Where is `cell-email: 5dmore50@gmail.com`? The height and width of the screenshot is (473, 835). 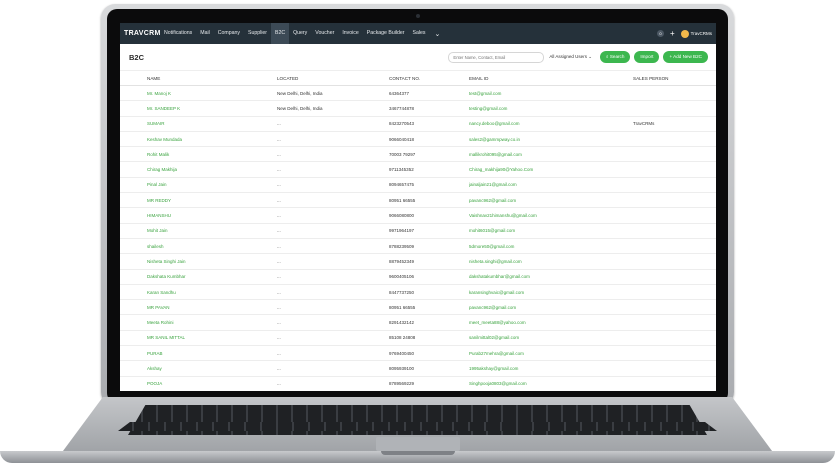
cell-email: 5dmore50@gmail.com is located at coordinates (551, 246).